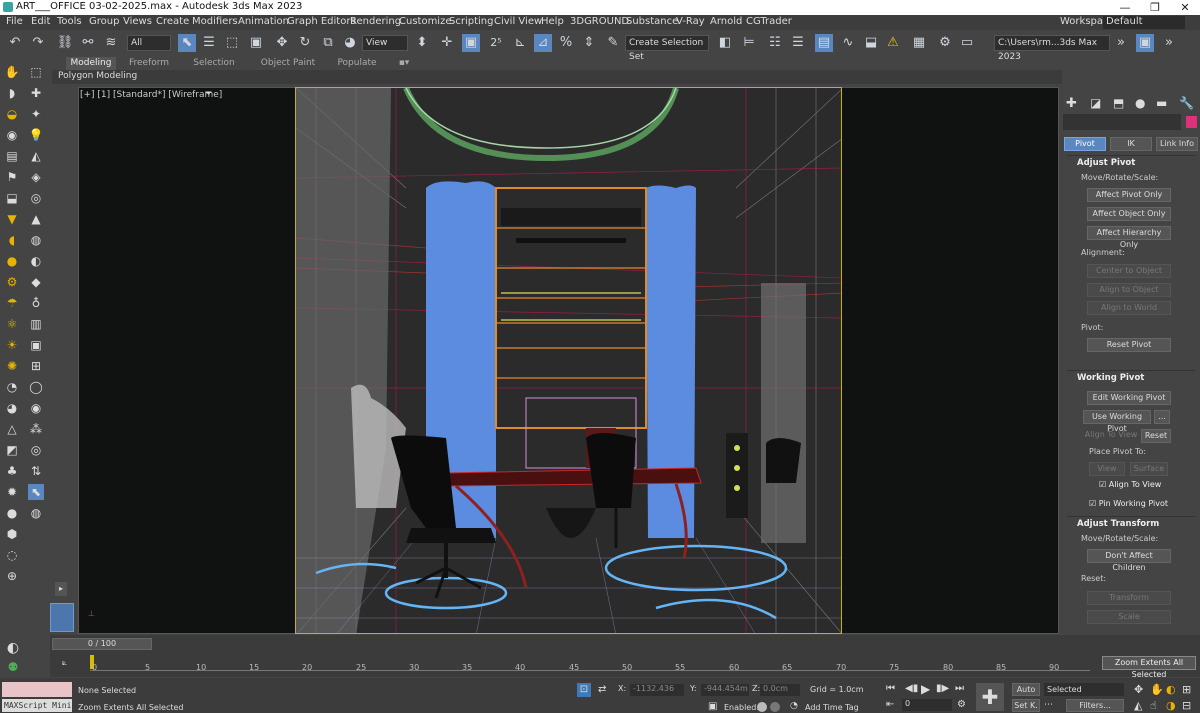 This screenshot has height=713, width=1200. What do you see at coordinates (36, 114) in the screenshot?
I see `camera-icon: ✦` at bounding box center [36, 114].